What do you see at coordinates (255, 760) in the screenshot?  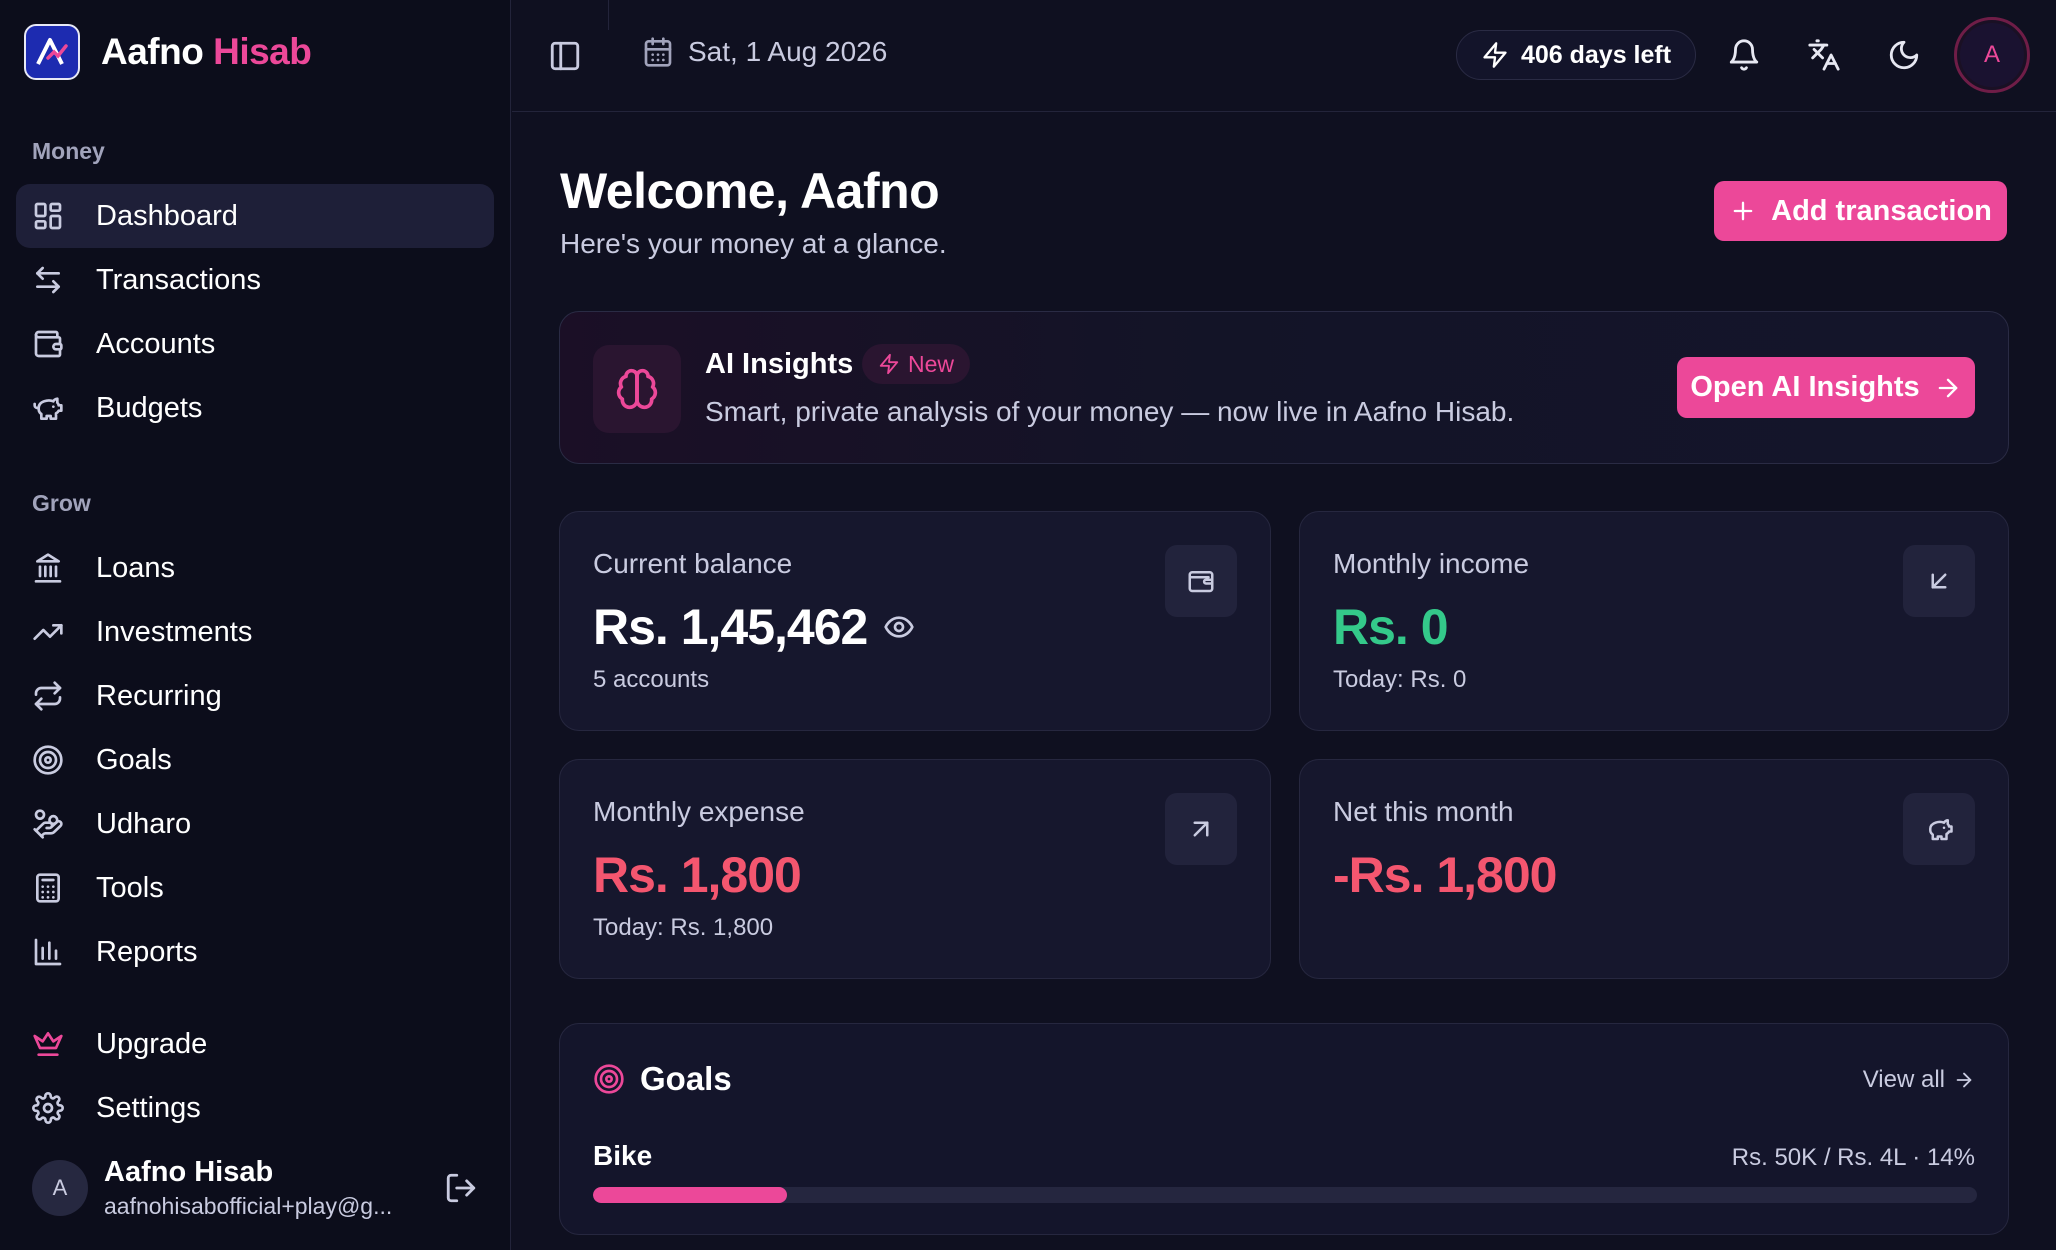 I see `sidebar-item-goals: Goals` at bounding box center [255, 760].